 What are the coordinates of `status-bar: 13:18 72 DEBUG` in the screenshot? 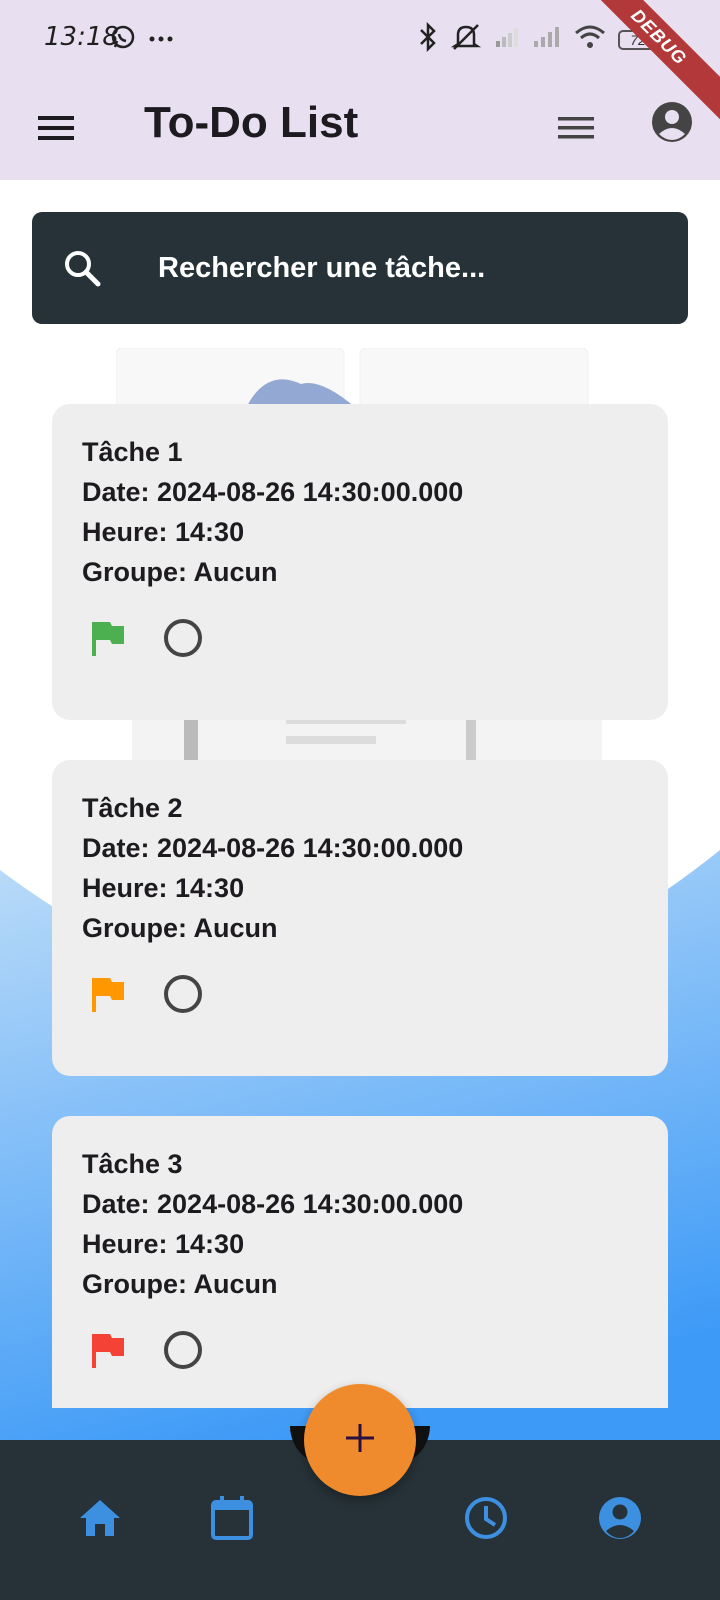 It's located at (360, 61).